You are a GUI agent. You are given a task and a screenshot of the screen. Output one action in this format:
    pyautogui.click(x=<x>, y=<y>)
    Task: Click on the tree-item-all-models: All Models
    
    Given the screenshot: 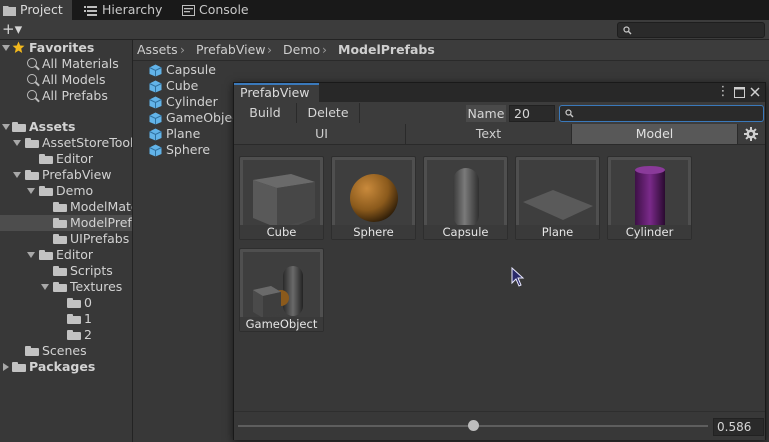 What is the action you would take?
    pyautogui.click(x=66, y=80)
    